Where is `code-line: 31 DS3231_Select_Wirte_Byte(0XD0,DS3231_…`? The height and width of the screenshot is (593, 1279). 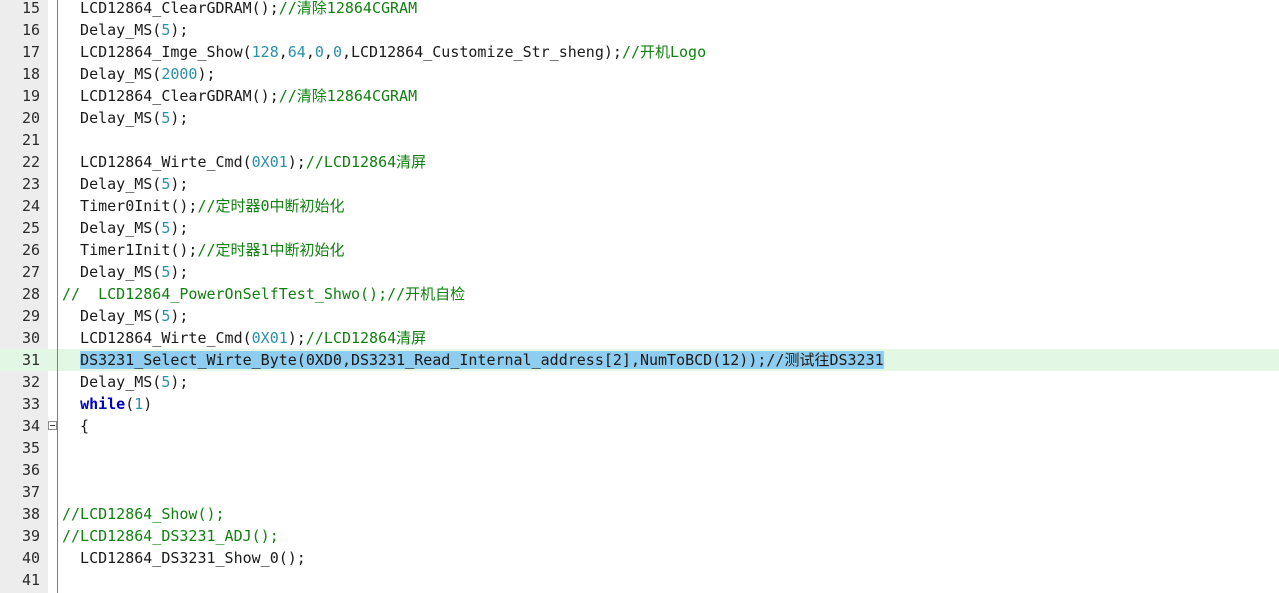
code-line: 31 DS3231_Select_Wirte_Byte(0XD0,DS3231_… is located at coordinates (639, 360).